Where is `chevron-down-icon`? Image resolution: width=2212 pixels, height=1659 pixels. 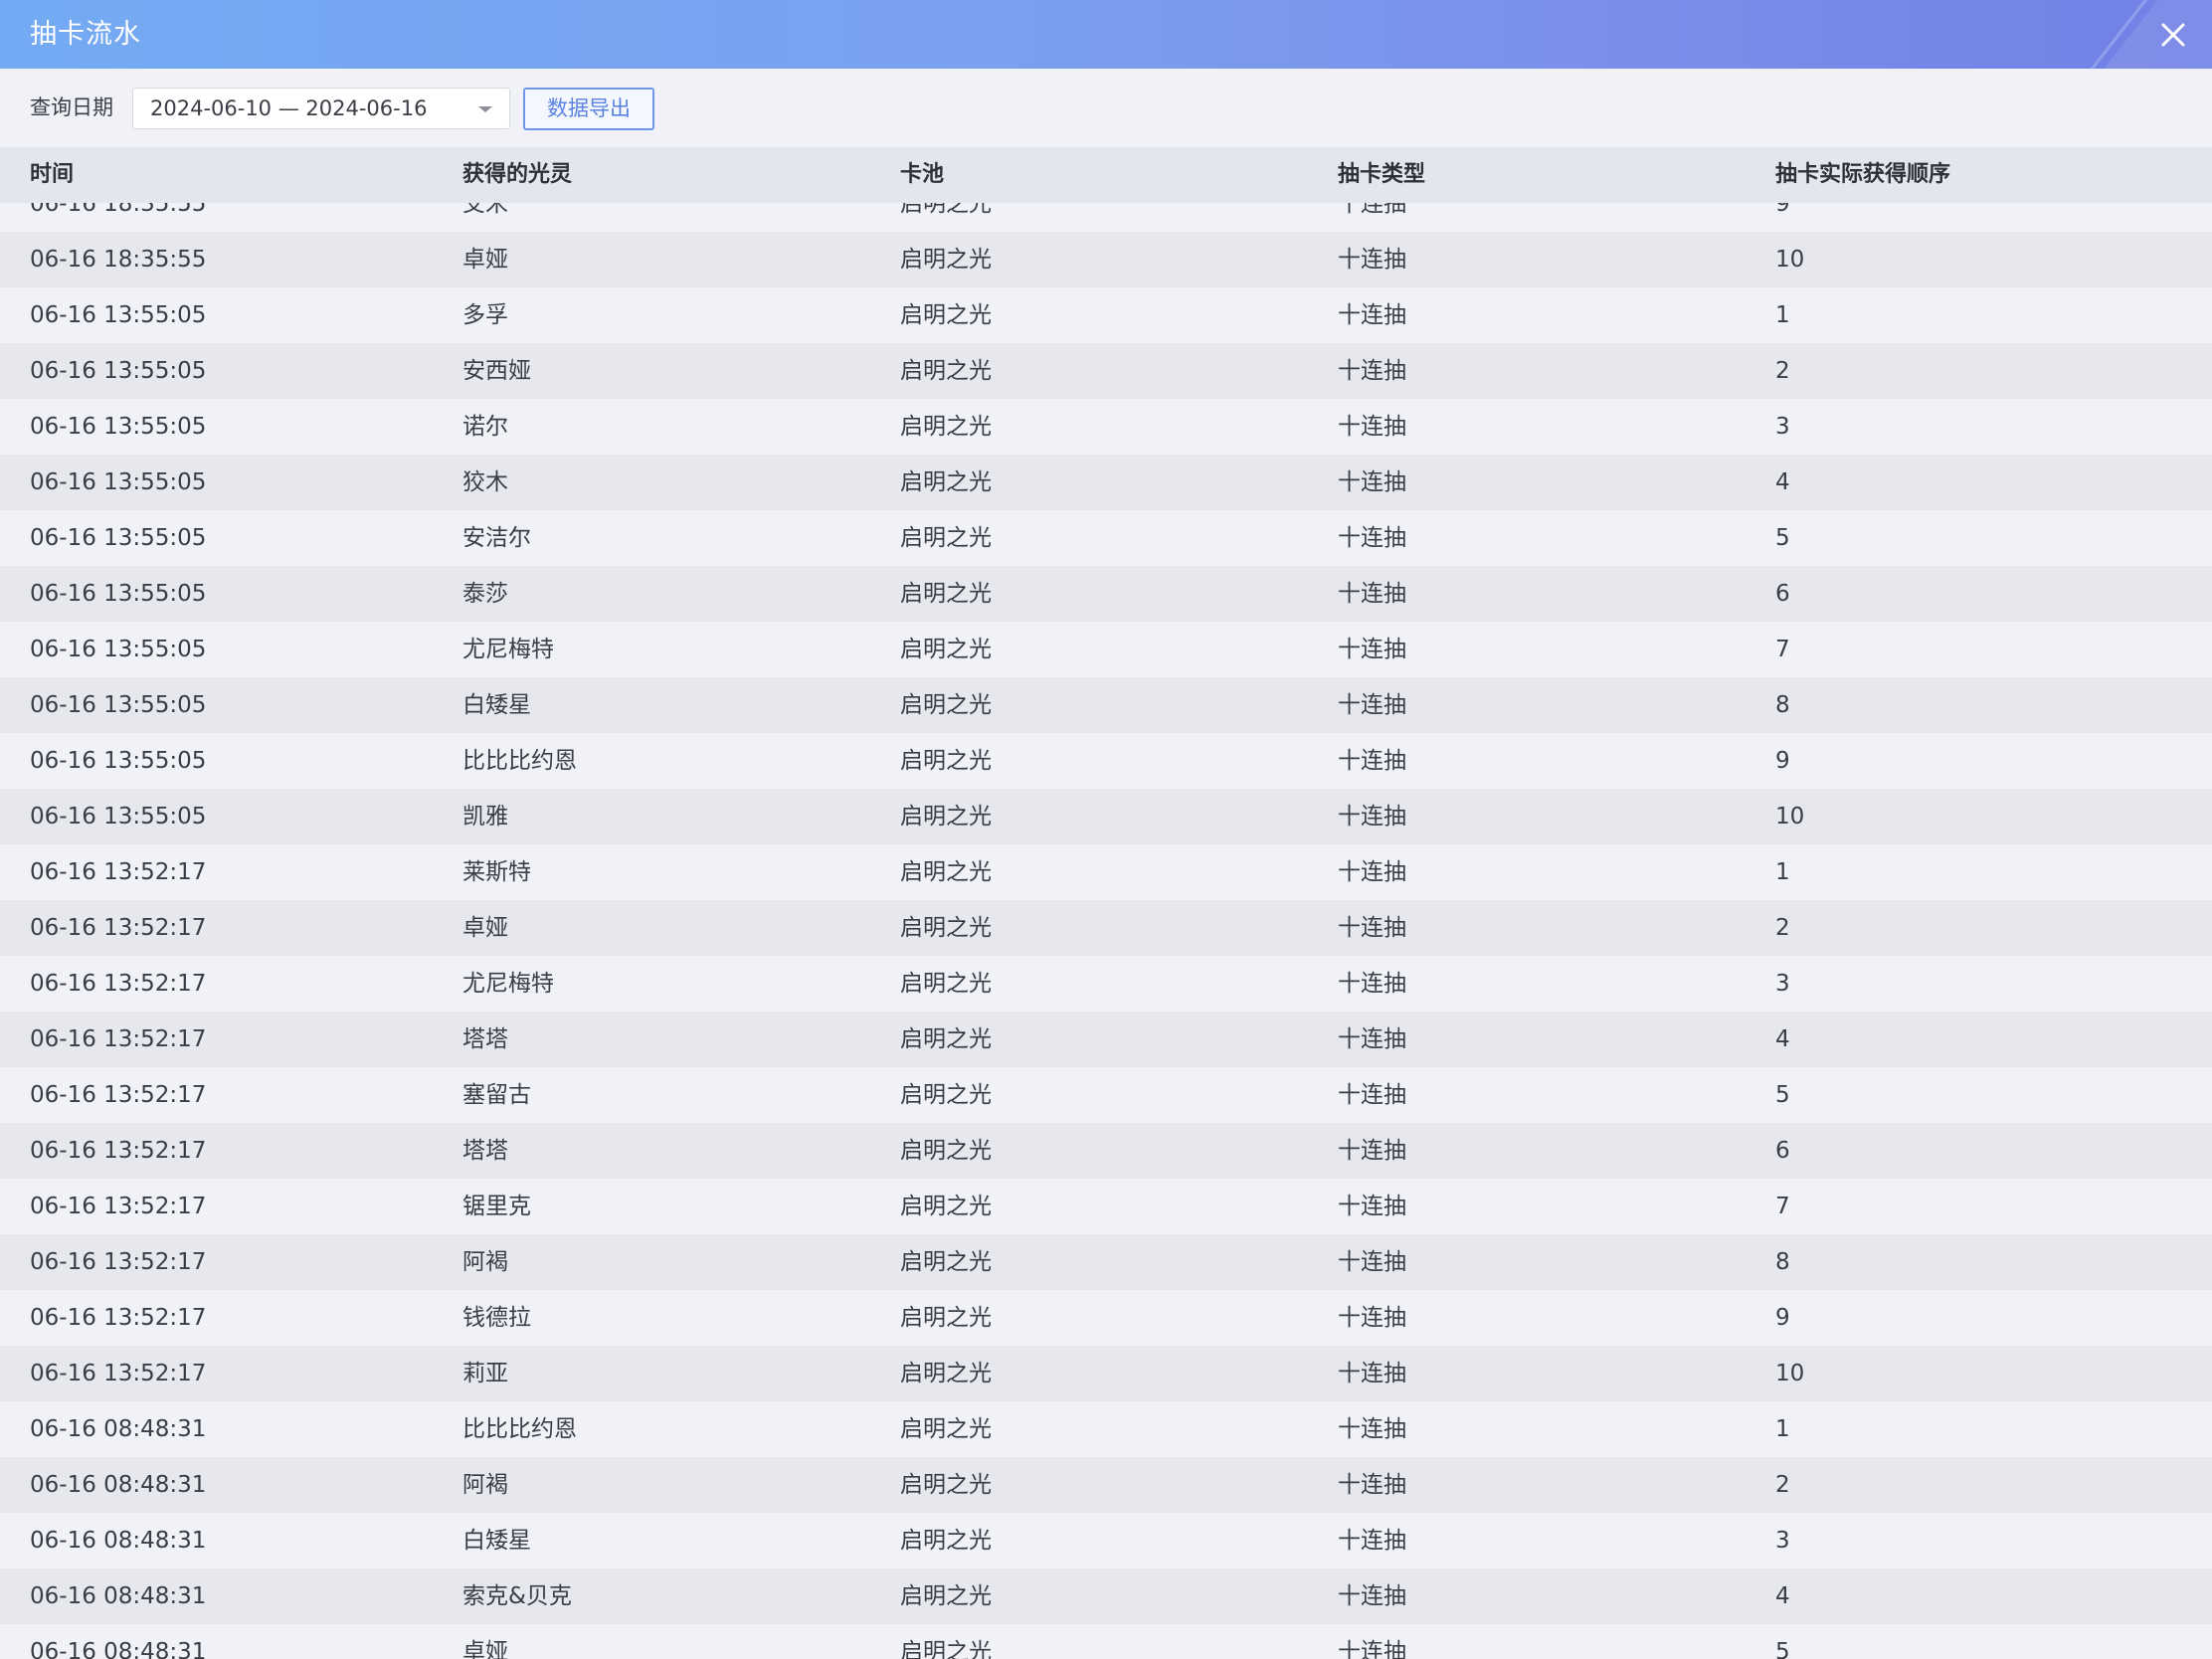 chevron-down-icon is located at coordinates (485, 109).